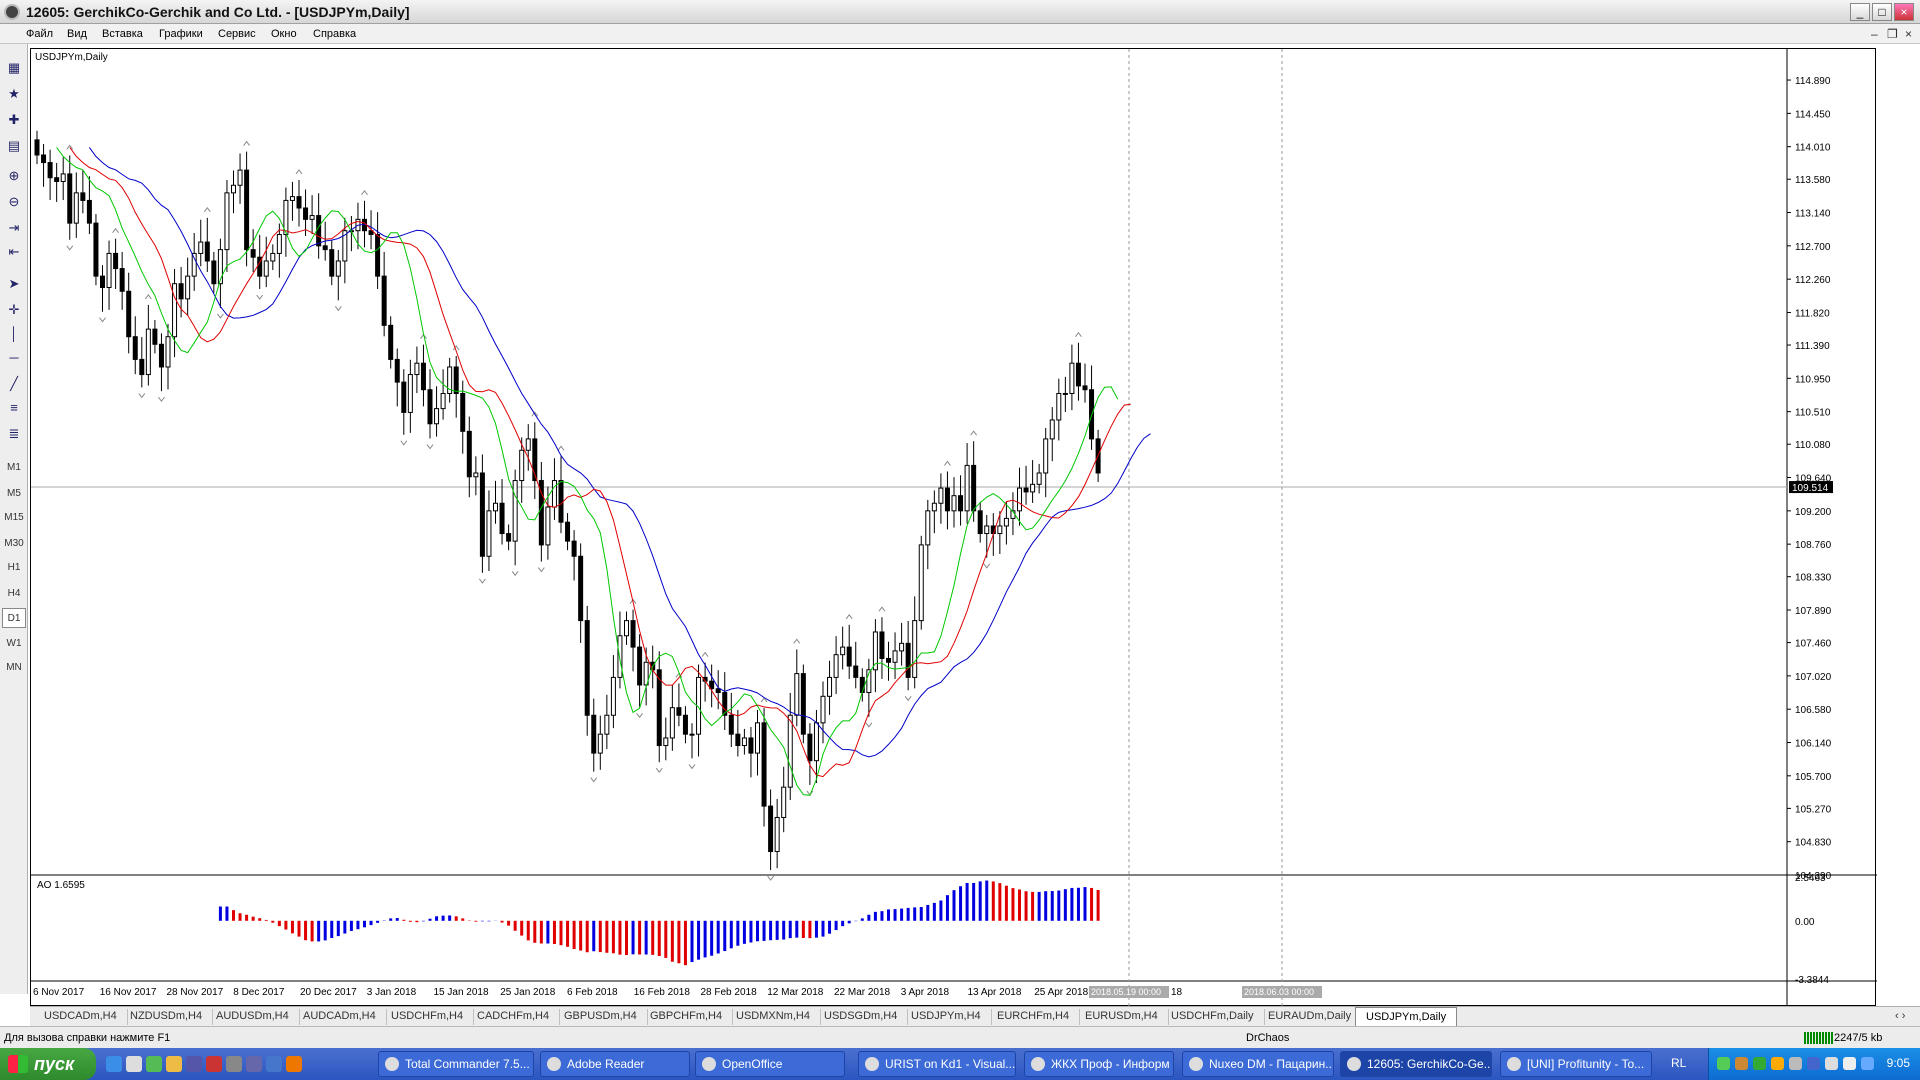 The height and width of the screenshot is (1080, 1920). Describe the element at coordinates (48, 1064) in the screenshot. I see `start-button: пуск` at that location.